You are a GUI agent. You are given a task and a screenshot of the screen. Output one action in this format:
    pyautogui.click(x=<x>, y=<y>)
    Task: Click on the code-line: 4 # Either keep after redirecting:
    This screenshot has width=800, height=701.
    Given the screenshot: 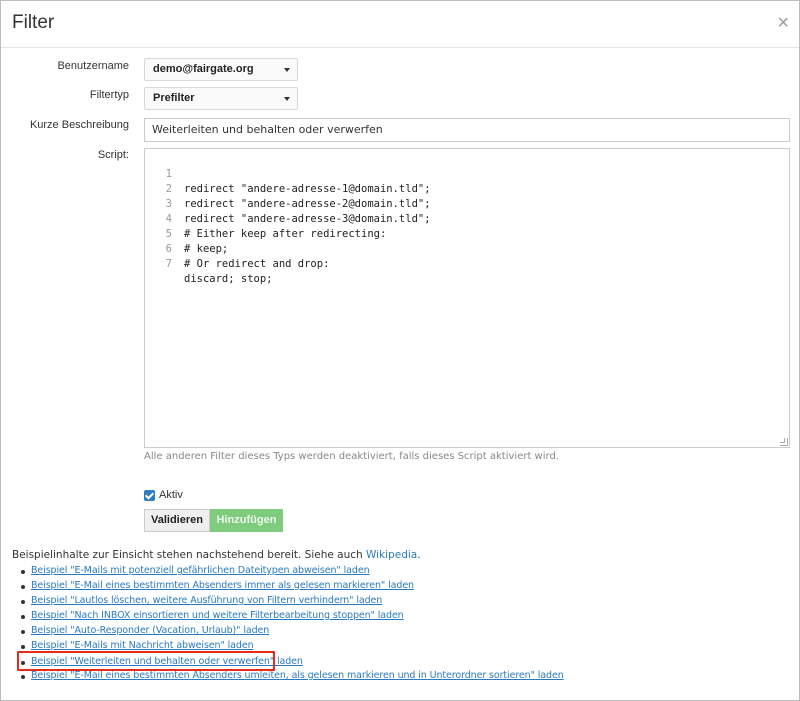 What is the action you would take?
    pyautogui.click(x=266, y=218)
    